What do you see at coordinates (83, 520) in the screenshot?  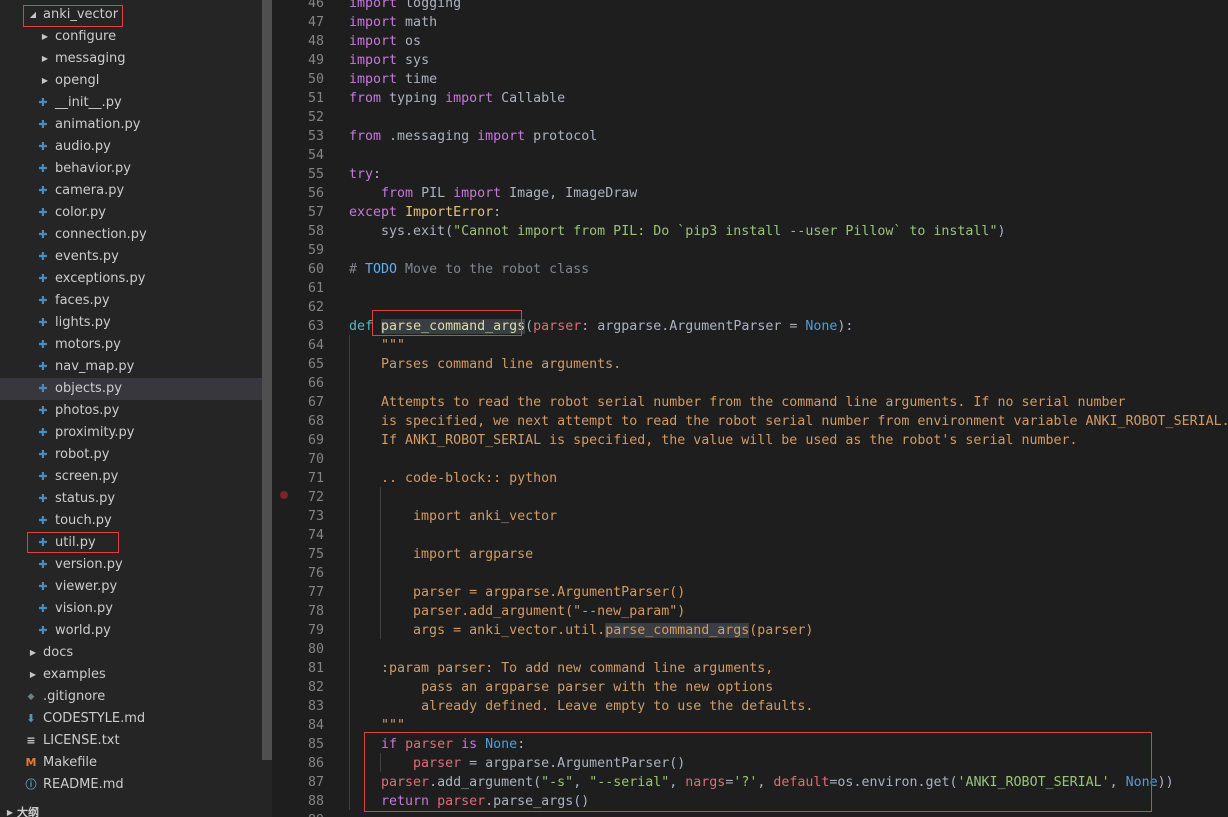 I see `tree-item-label: touch.py` at bounding box center [83, 520].